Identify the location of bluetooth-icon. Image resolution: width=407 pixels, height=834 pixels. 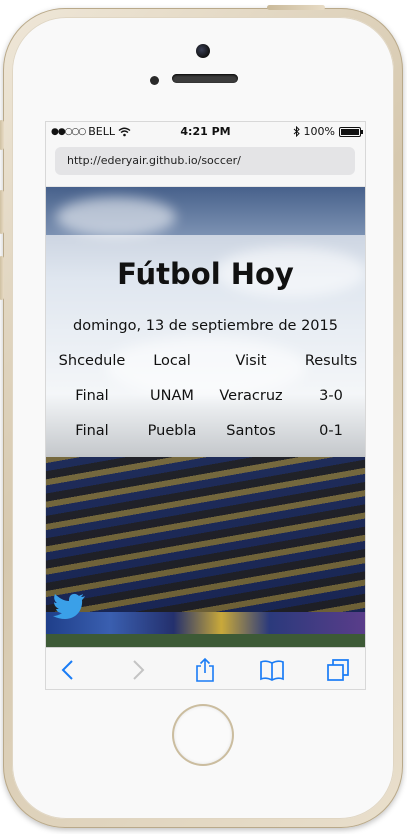
(296, 131).